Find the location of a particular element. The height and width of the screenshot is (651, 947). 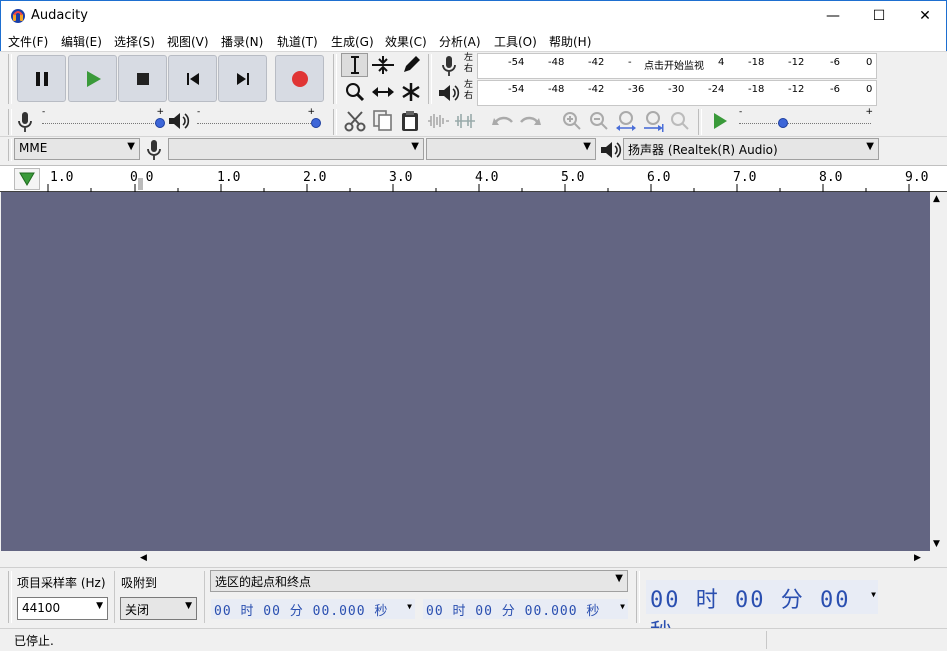

minimize-button: — is located at coordinates (833, 16).